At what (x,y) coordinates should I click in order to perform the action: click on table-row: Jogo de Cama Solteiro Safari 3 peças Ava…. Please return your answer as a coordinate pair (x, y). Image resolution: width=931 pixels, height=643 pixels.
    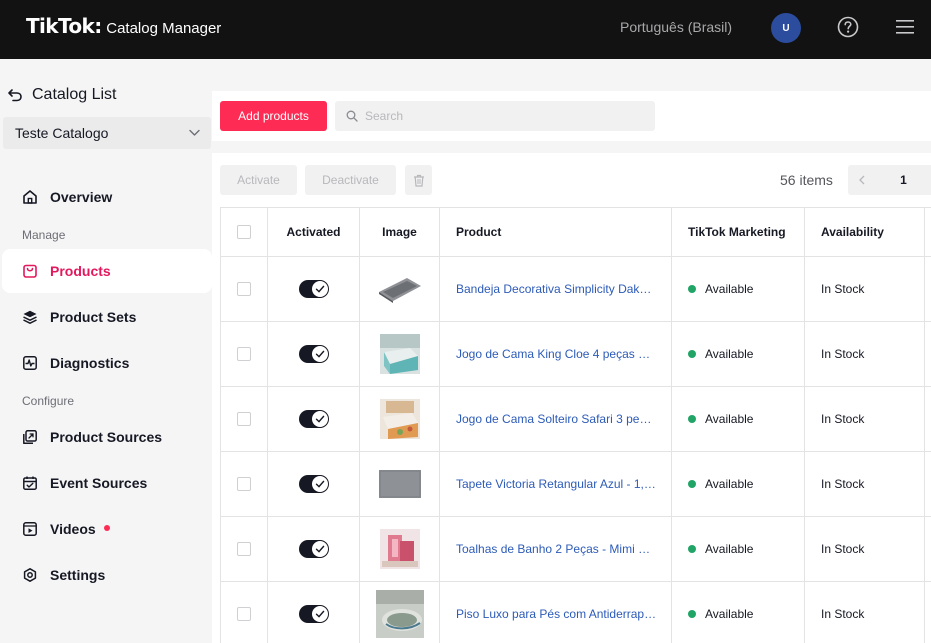
    Looking at the image, I should click on (575, 419).